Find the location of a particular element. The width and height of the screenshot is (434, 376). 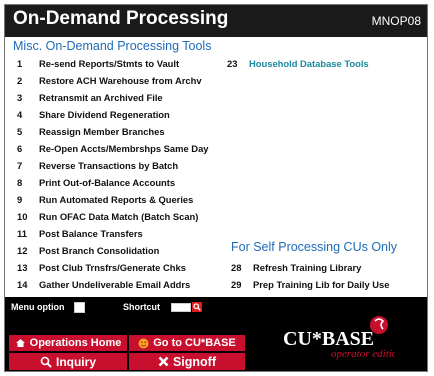

search-icon is located at coordinates (197, 307).